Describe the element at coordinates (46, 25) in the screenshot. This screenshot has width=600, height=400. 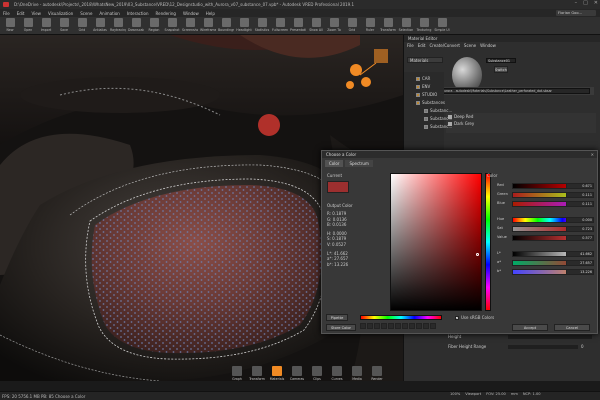
I see `toolbar-import-button: Import` at that location.